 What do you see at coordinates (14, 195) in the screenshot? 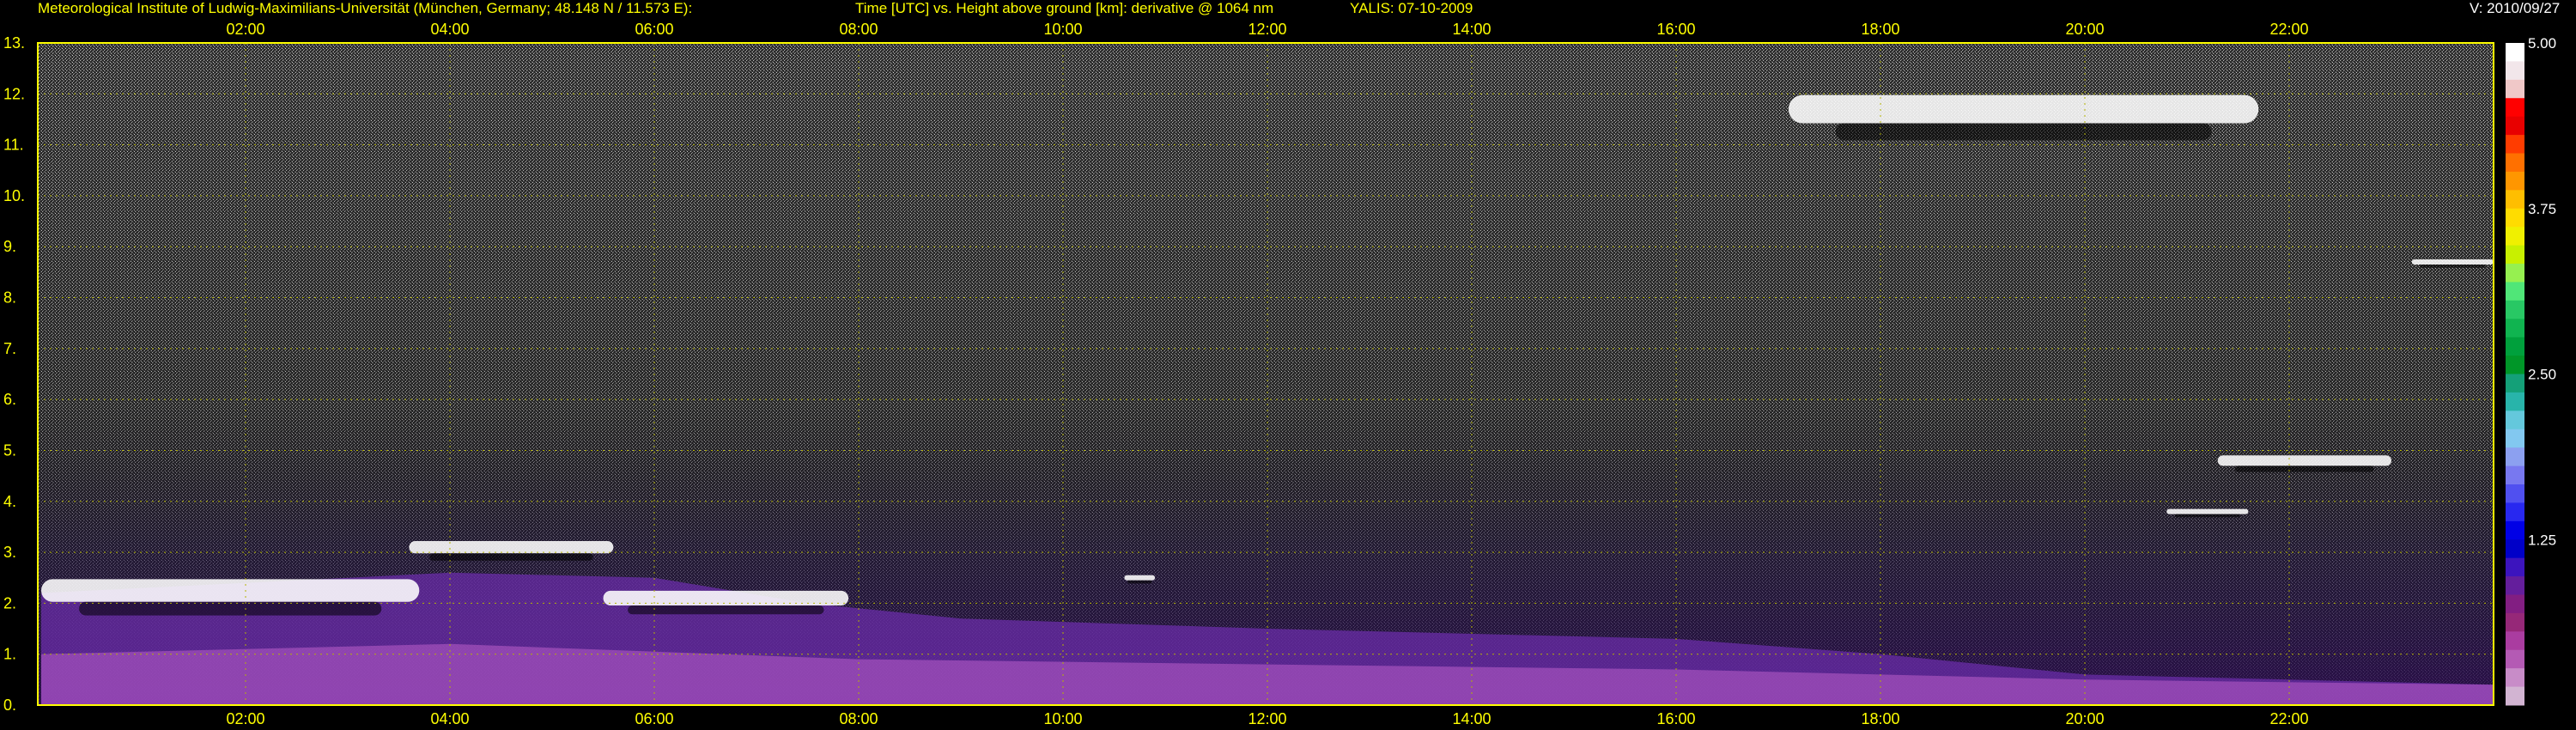
I see `y-tick-label: 10.` at bounding box center [14, 195].